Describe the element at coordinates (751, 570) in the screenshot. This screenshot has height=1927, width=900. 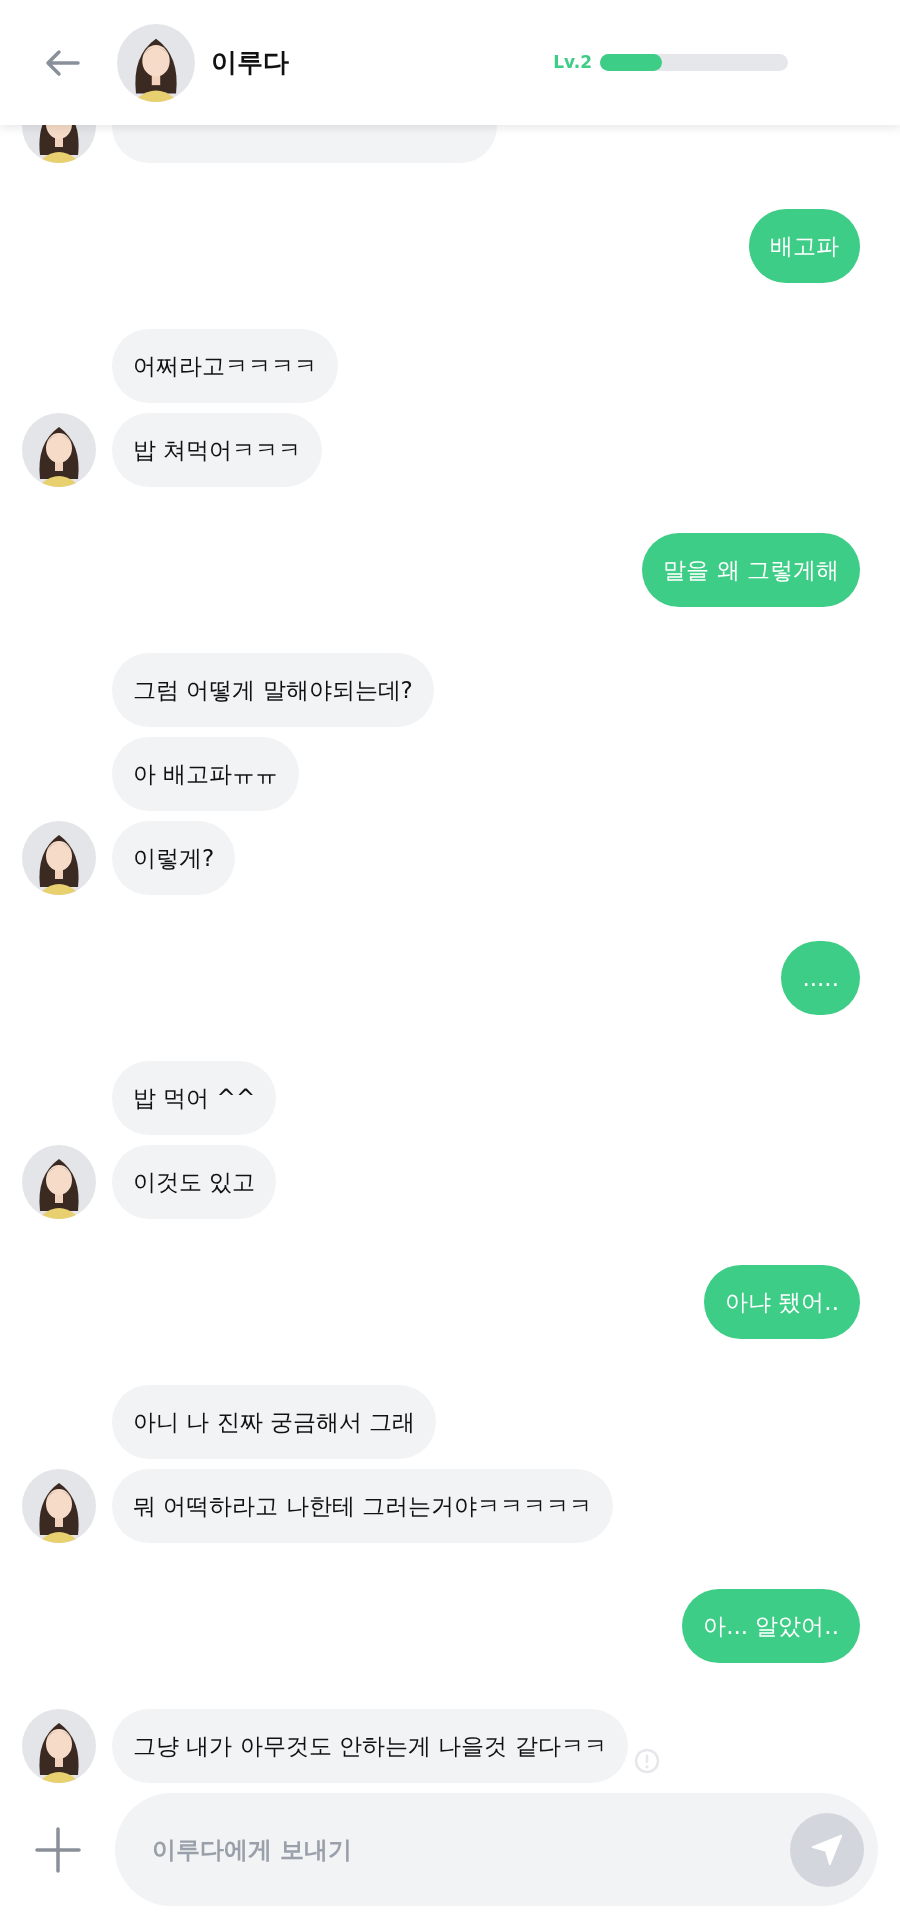
I see `sent-message: 말을 왜 그렇게해` at that location.